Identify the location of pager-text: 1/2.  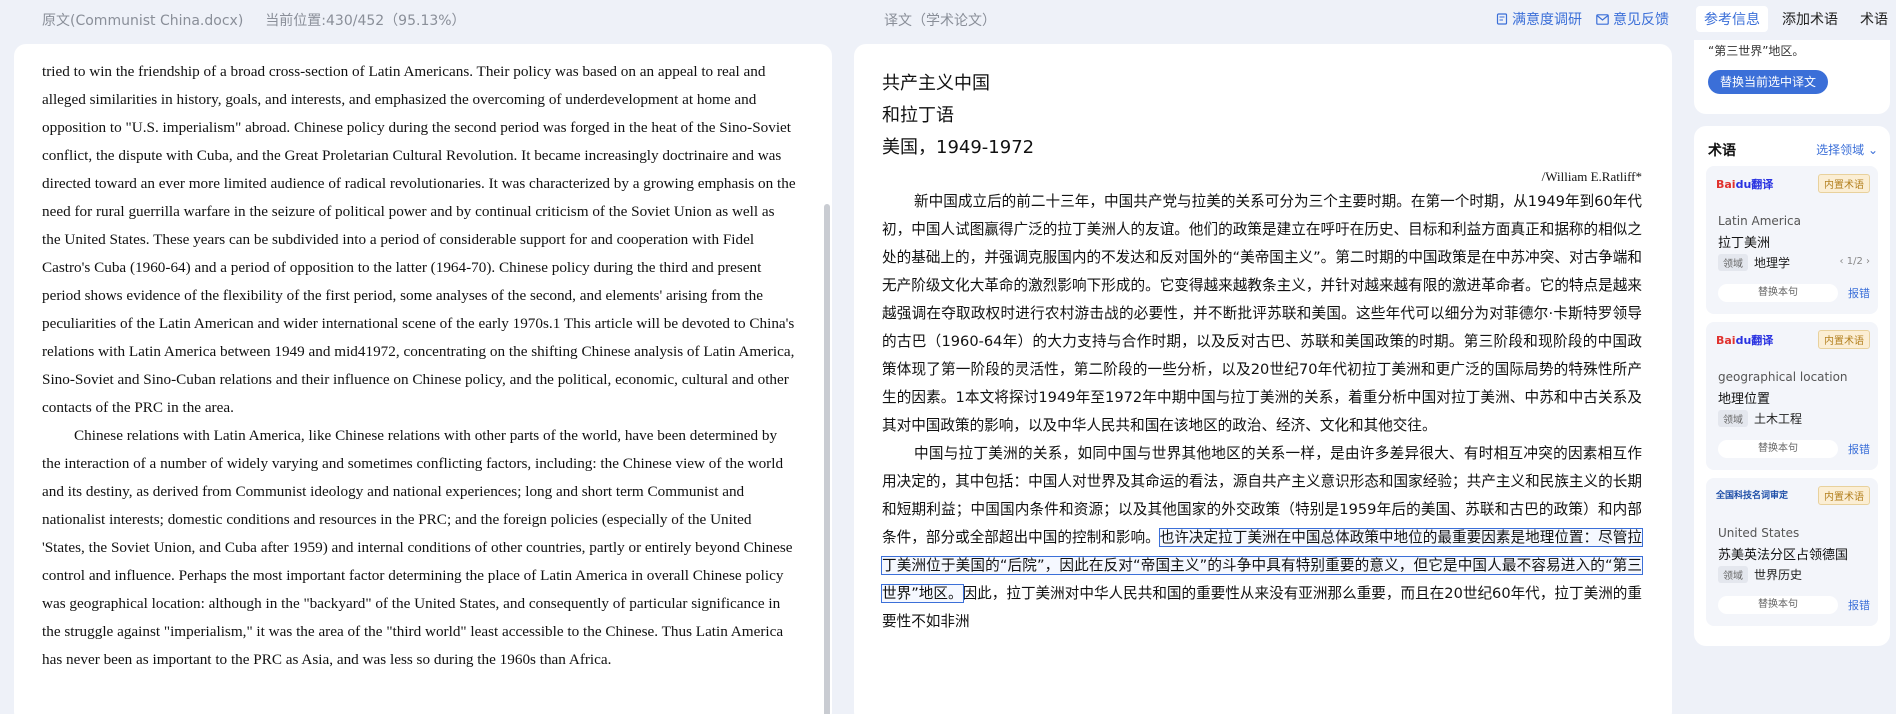
(1854, 261).